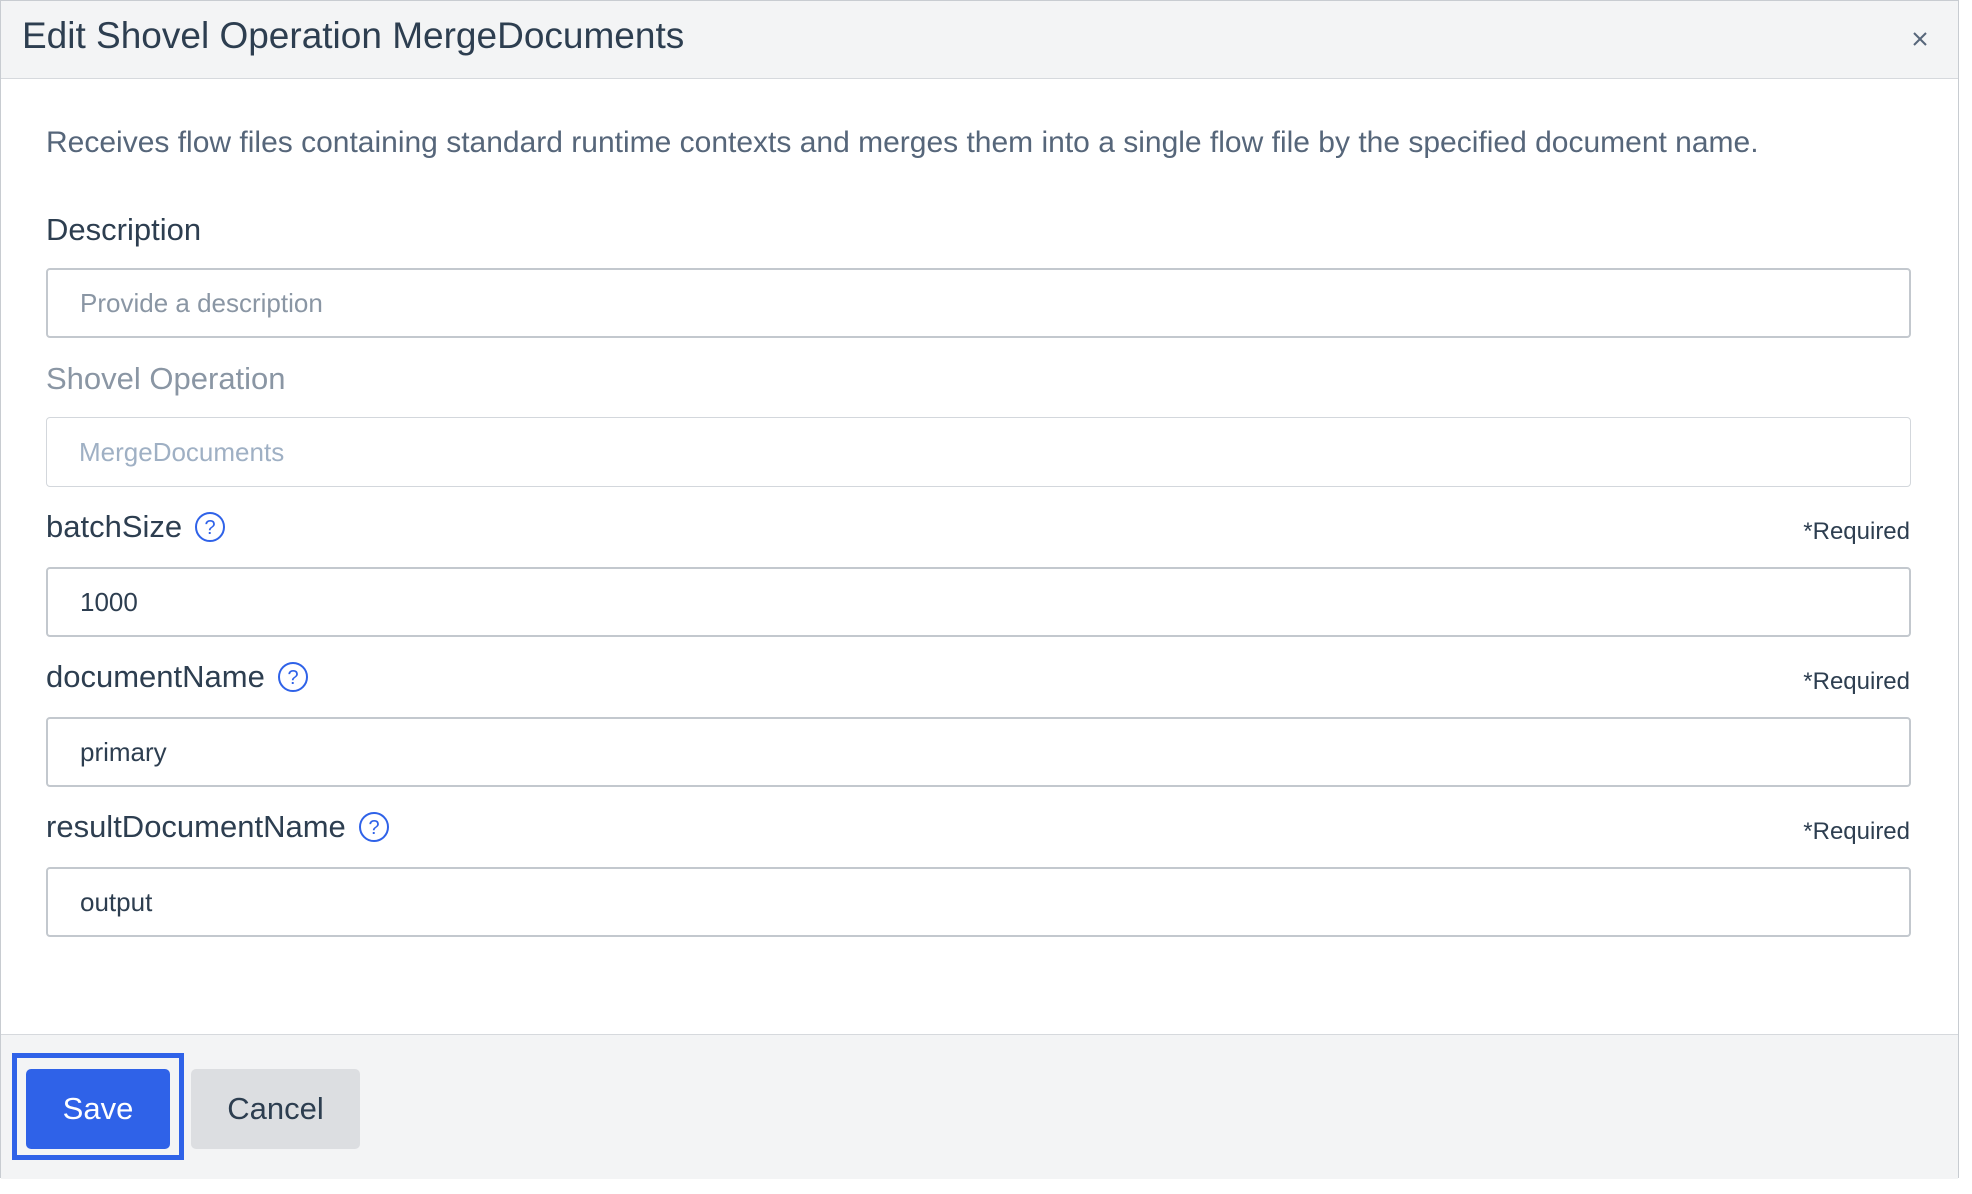 The image size is (1972, 1194). I want to click on description-label: Description, so click(123, 230).